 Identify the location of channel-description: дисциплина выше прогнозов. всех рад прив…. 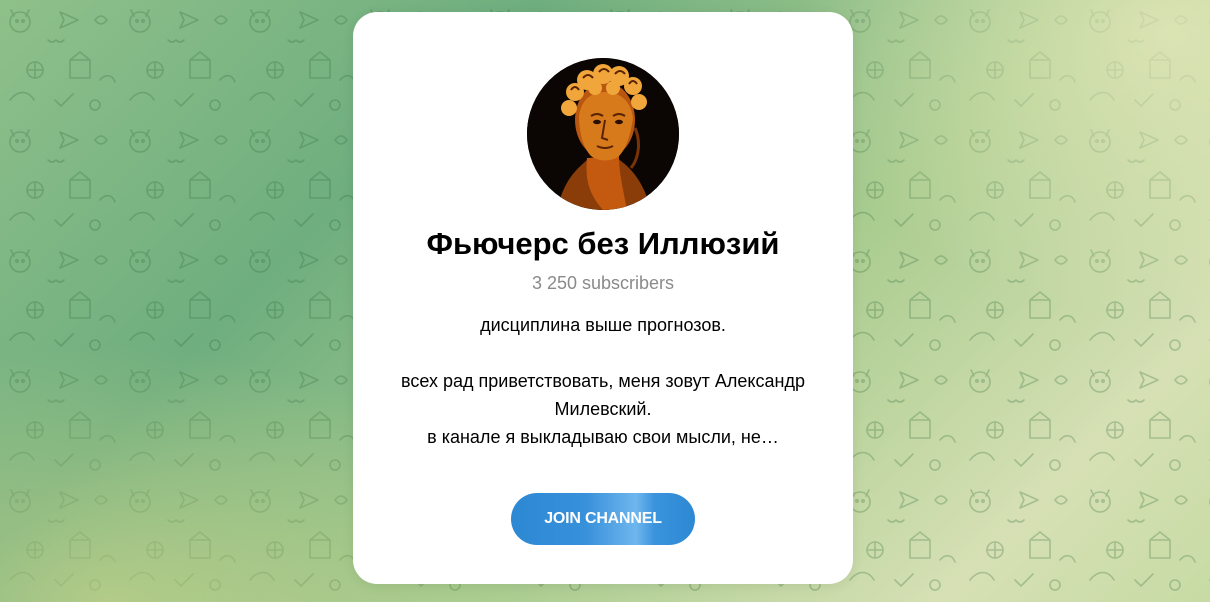
(603, 381).